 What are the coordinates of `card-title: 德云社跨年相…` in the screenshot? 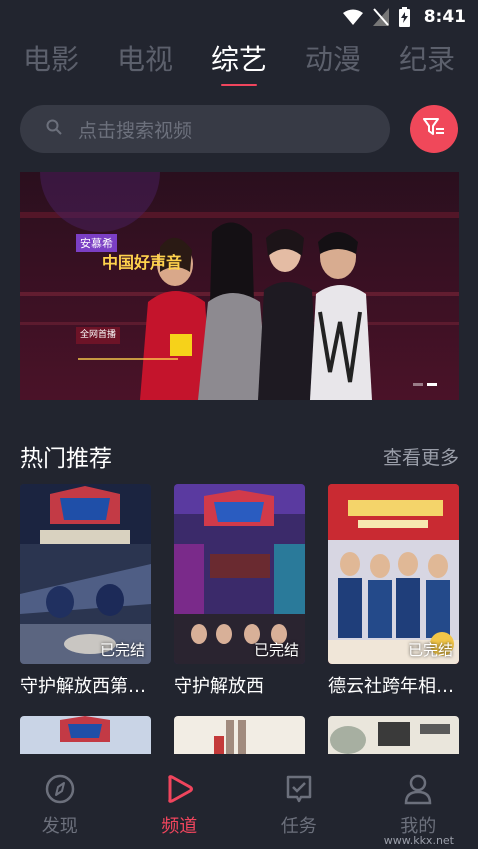 It's located at (391, 686).